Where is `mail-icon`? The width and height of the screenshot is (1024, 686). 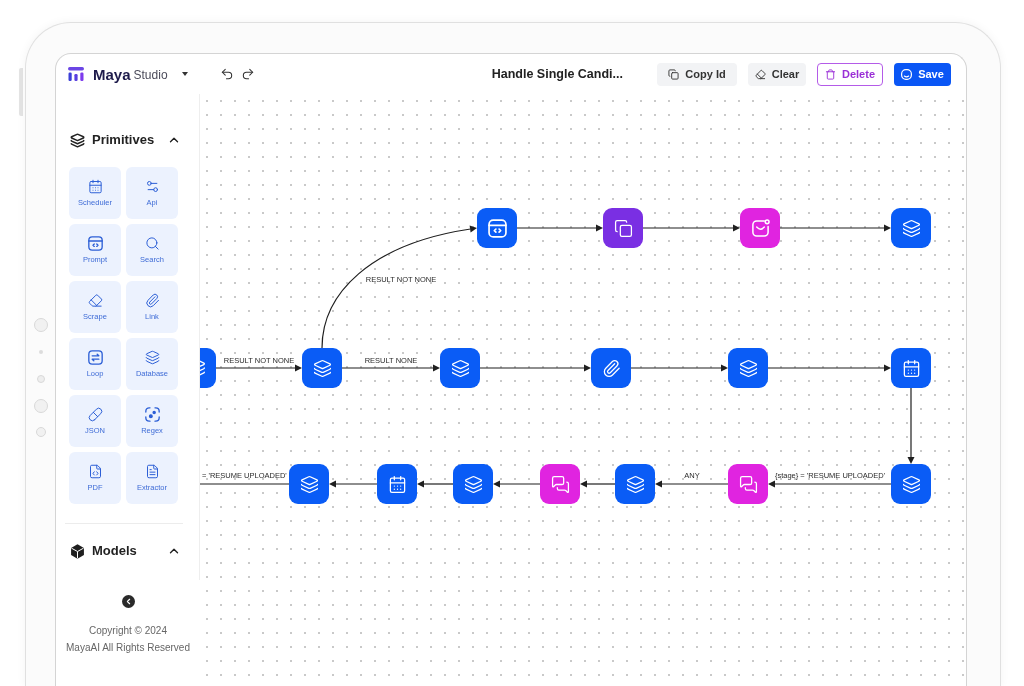
mail-icon is located at coordinates (760, 228).